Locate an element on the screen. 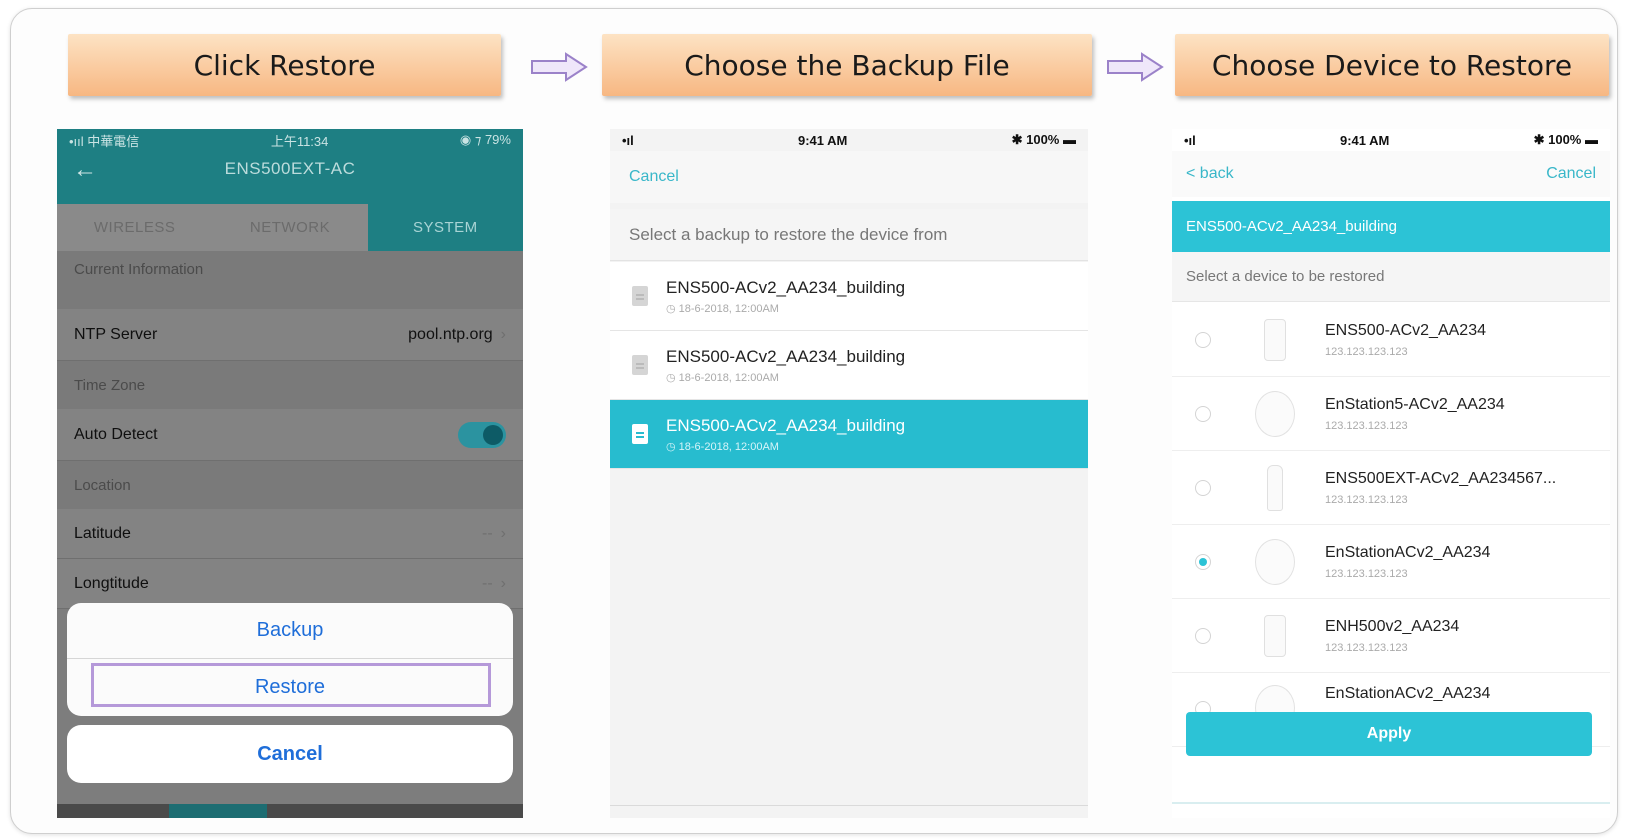 The width and height of the screenshot is (1627, 840). tab-network: NETWORK is located at coordinates (290, 227).